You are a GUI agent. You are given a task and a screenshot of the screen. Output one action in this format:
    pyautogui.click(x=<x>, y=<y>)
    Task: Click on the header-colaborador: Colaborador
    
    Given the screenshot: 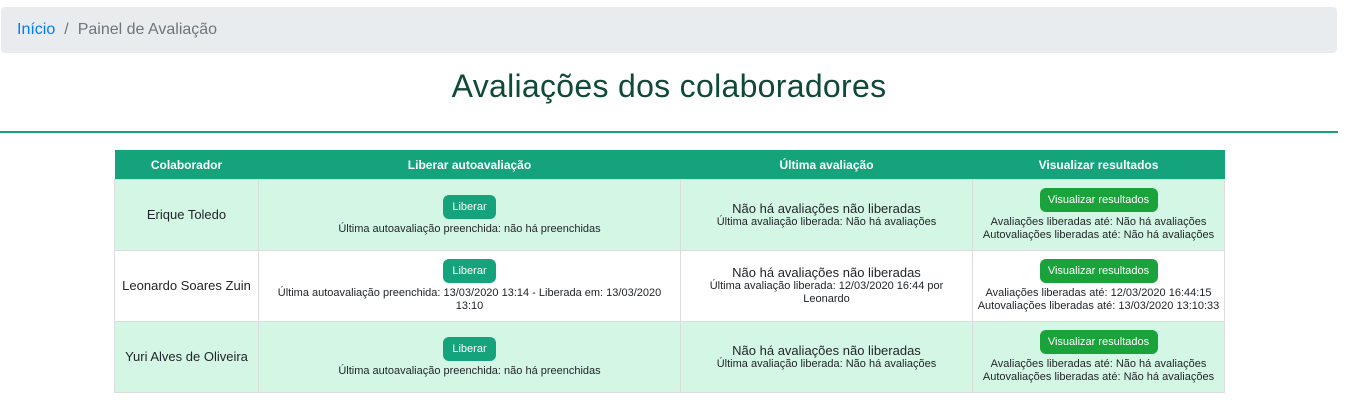 What is the action you would take?
    pyautogui.click(x=186, y=165)
    